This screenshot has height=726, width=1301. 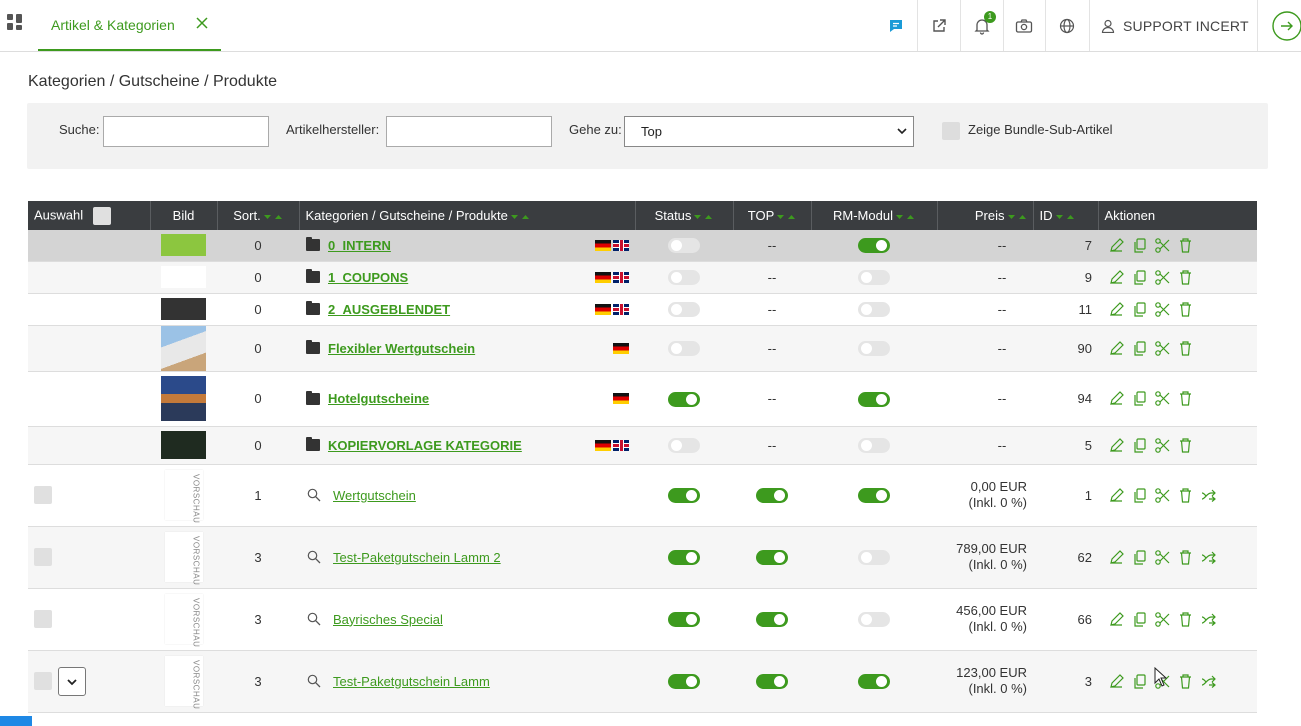 What do you see at coordinates (642, 445) in the screenshot?
I see `table-row: 0 KOPIERVORLAGE KATEGORIE -- -- 5` at bounding box center [642, 445].